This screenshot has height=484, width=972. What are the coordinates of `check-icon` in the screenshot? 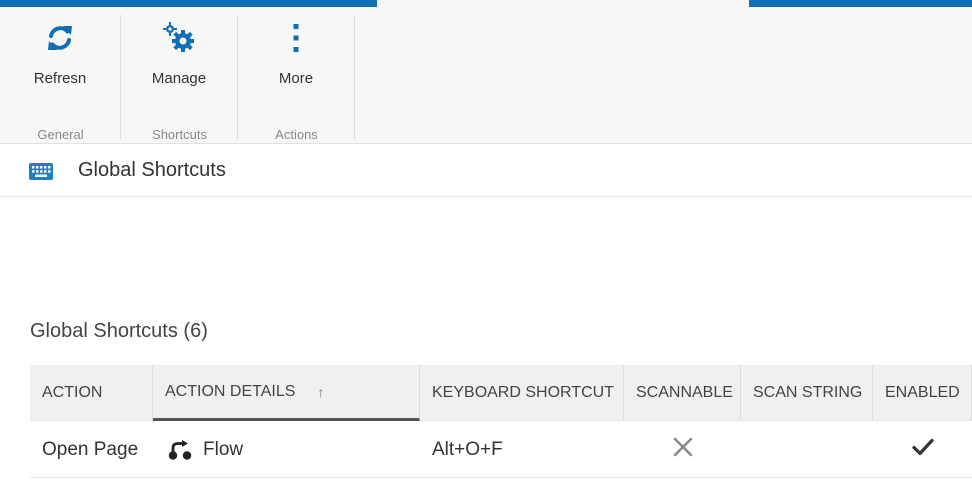 It's located at (922, 450).